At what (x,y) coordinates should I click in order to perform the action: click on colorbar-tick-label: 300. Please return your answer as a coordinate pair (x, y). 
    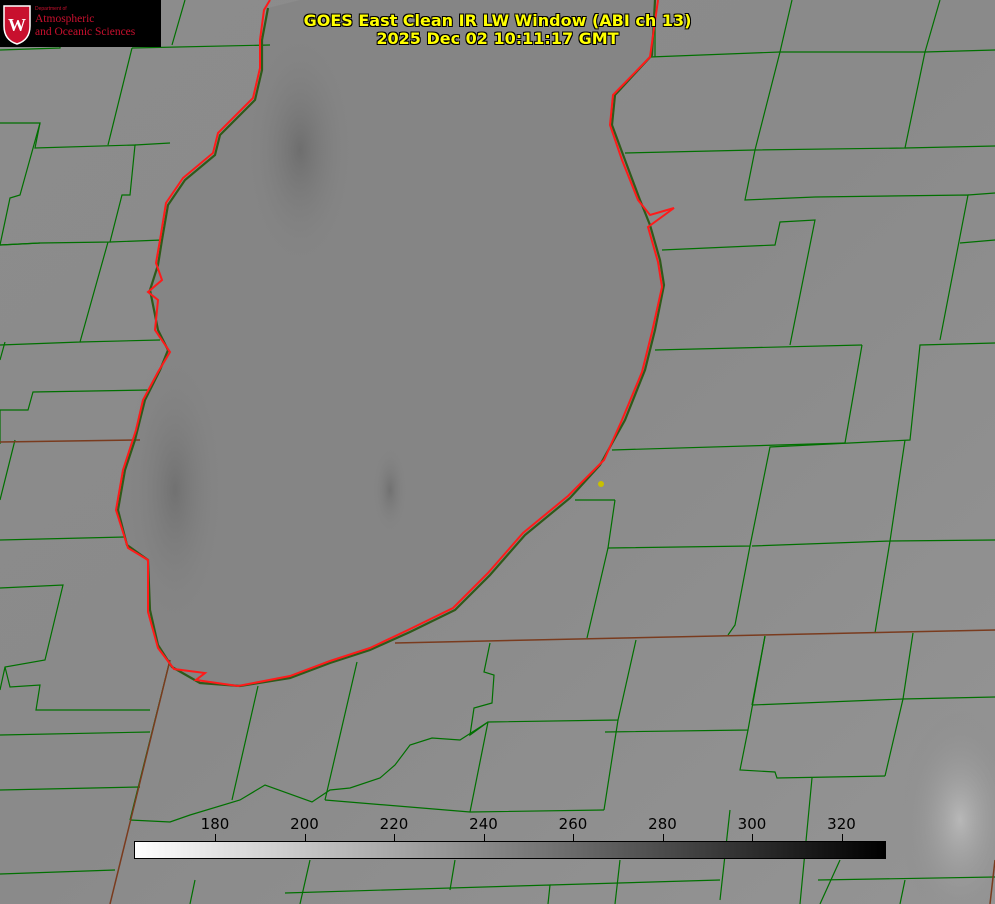
    Looking at the image, I should click on (752, 824).